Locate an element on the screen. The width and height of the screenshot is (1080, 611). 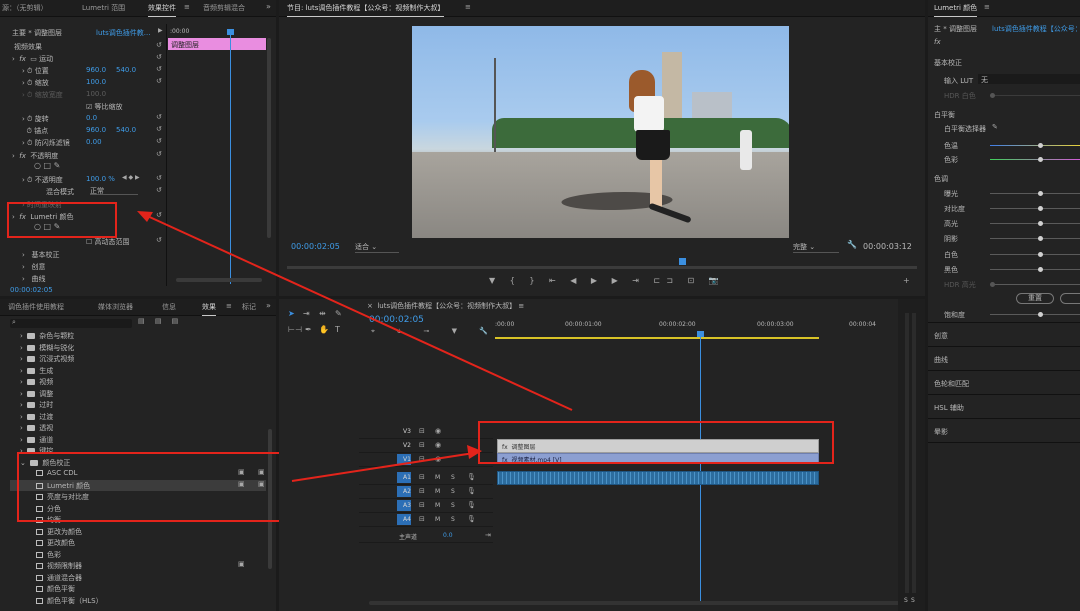
effects-folder: › 杂色与颗粒 is located at coordinates (47, 336).